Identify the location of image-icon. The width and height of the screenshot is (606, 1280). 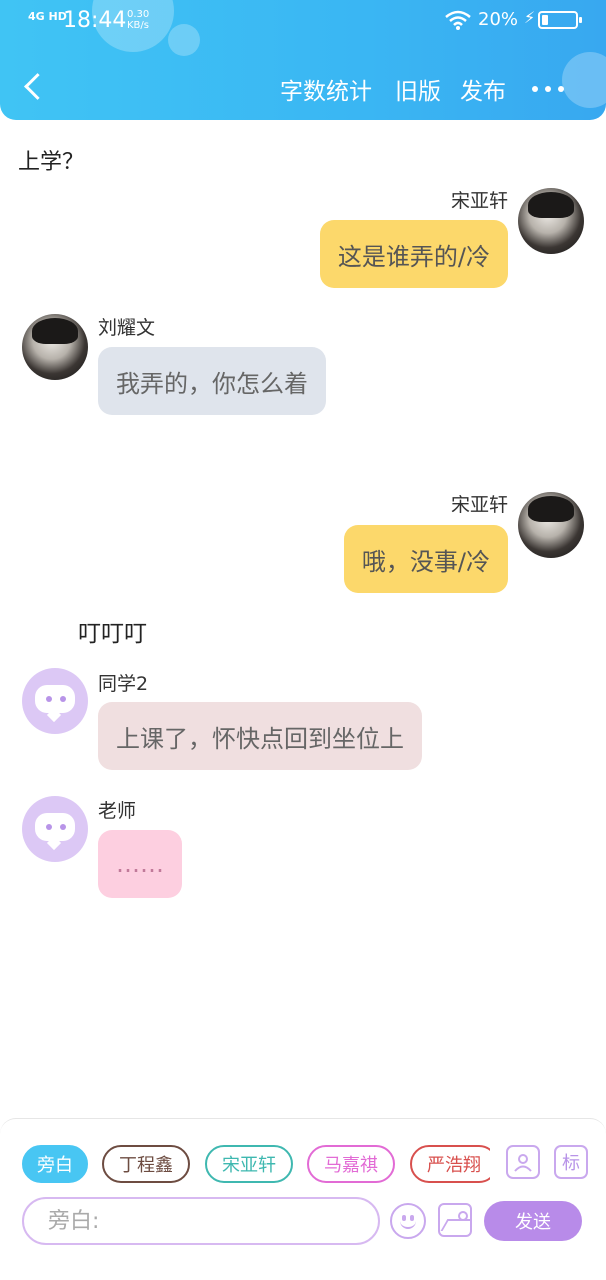
(455, 1220).